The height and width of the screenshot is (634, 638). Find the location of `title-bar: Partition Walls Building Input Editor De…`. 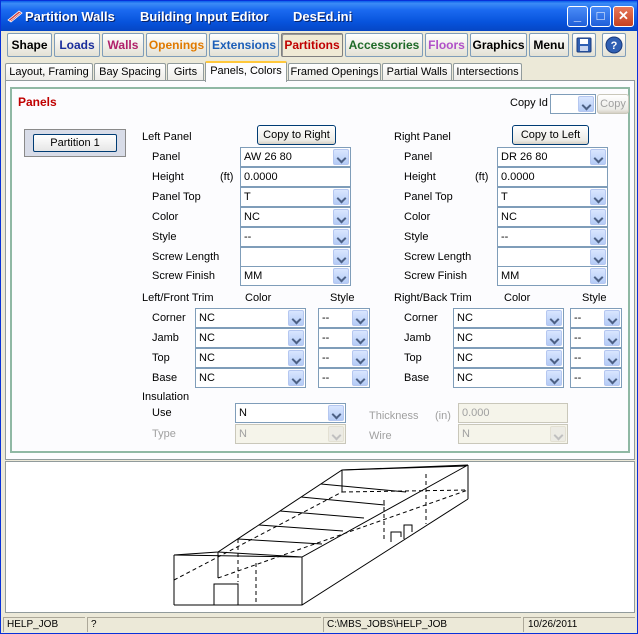

title-bar: Partition Walls Building Input Editor De… is located at coordinates (319, 16).